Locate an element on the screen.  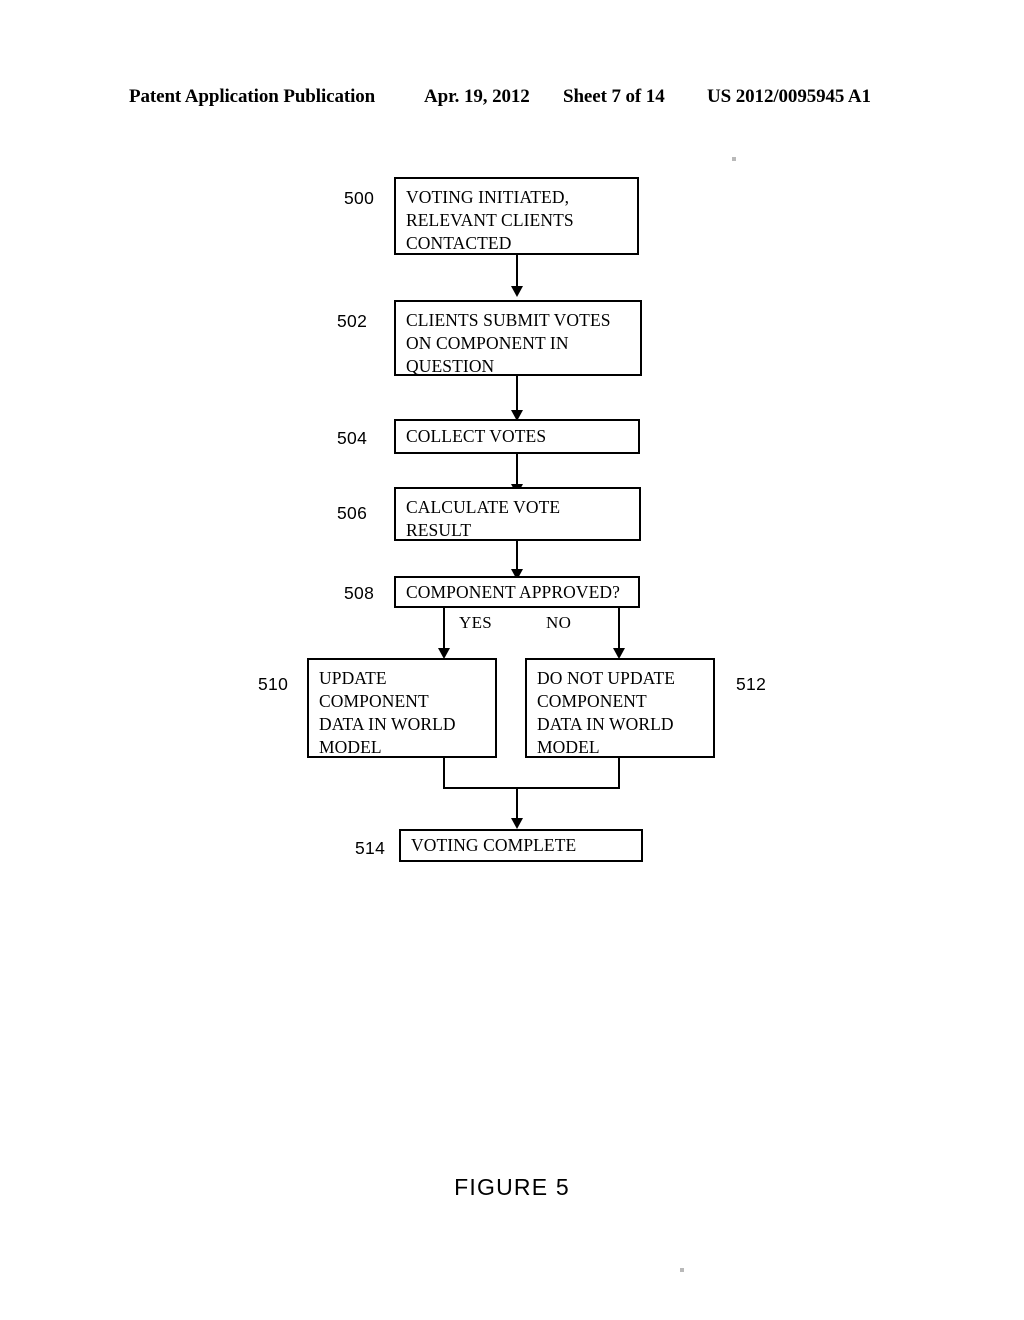
reference-numeral-504: 504 is located at coordinates (352, 438).